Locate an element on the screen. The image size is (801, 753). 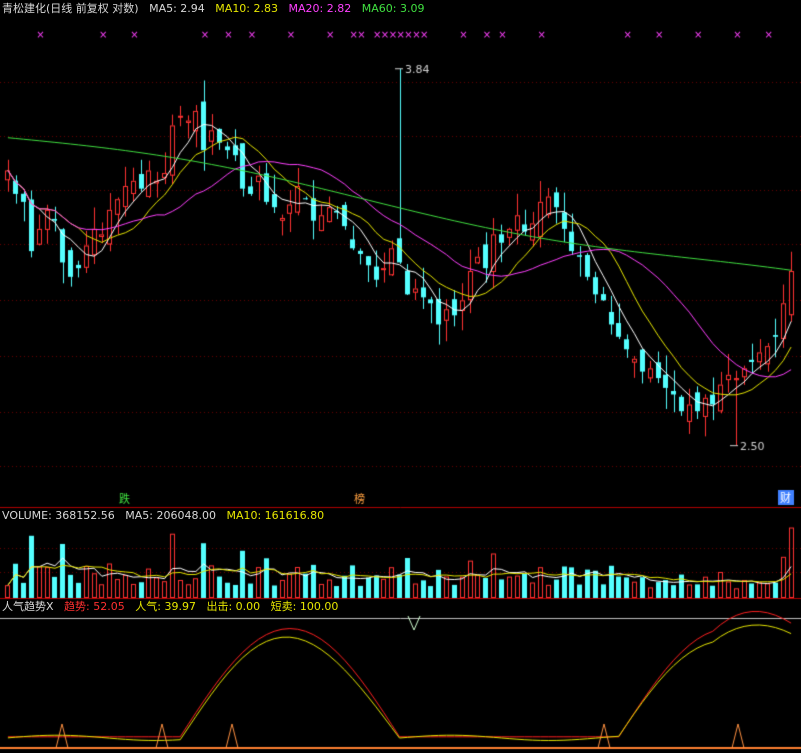
exit-value: 出击: 0.00 is located at coordinates (233, 606).